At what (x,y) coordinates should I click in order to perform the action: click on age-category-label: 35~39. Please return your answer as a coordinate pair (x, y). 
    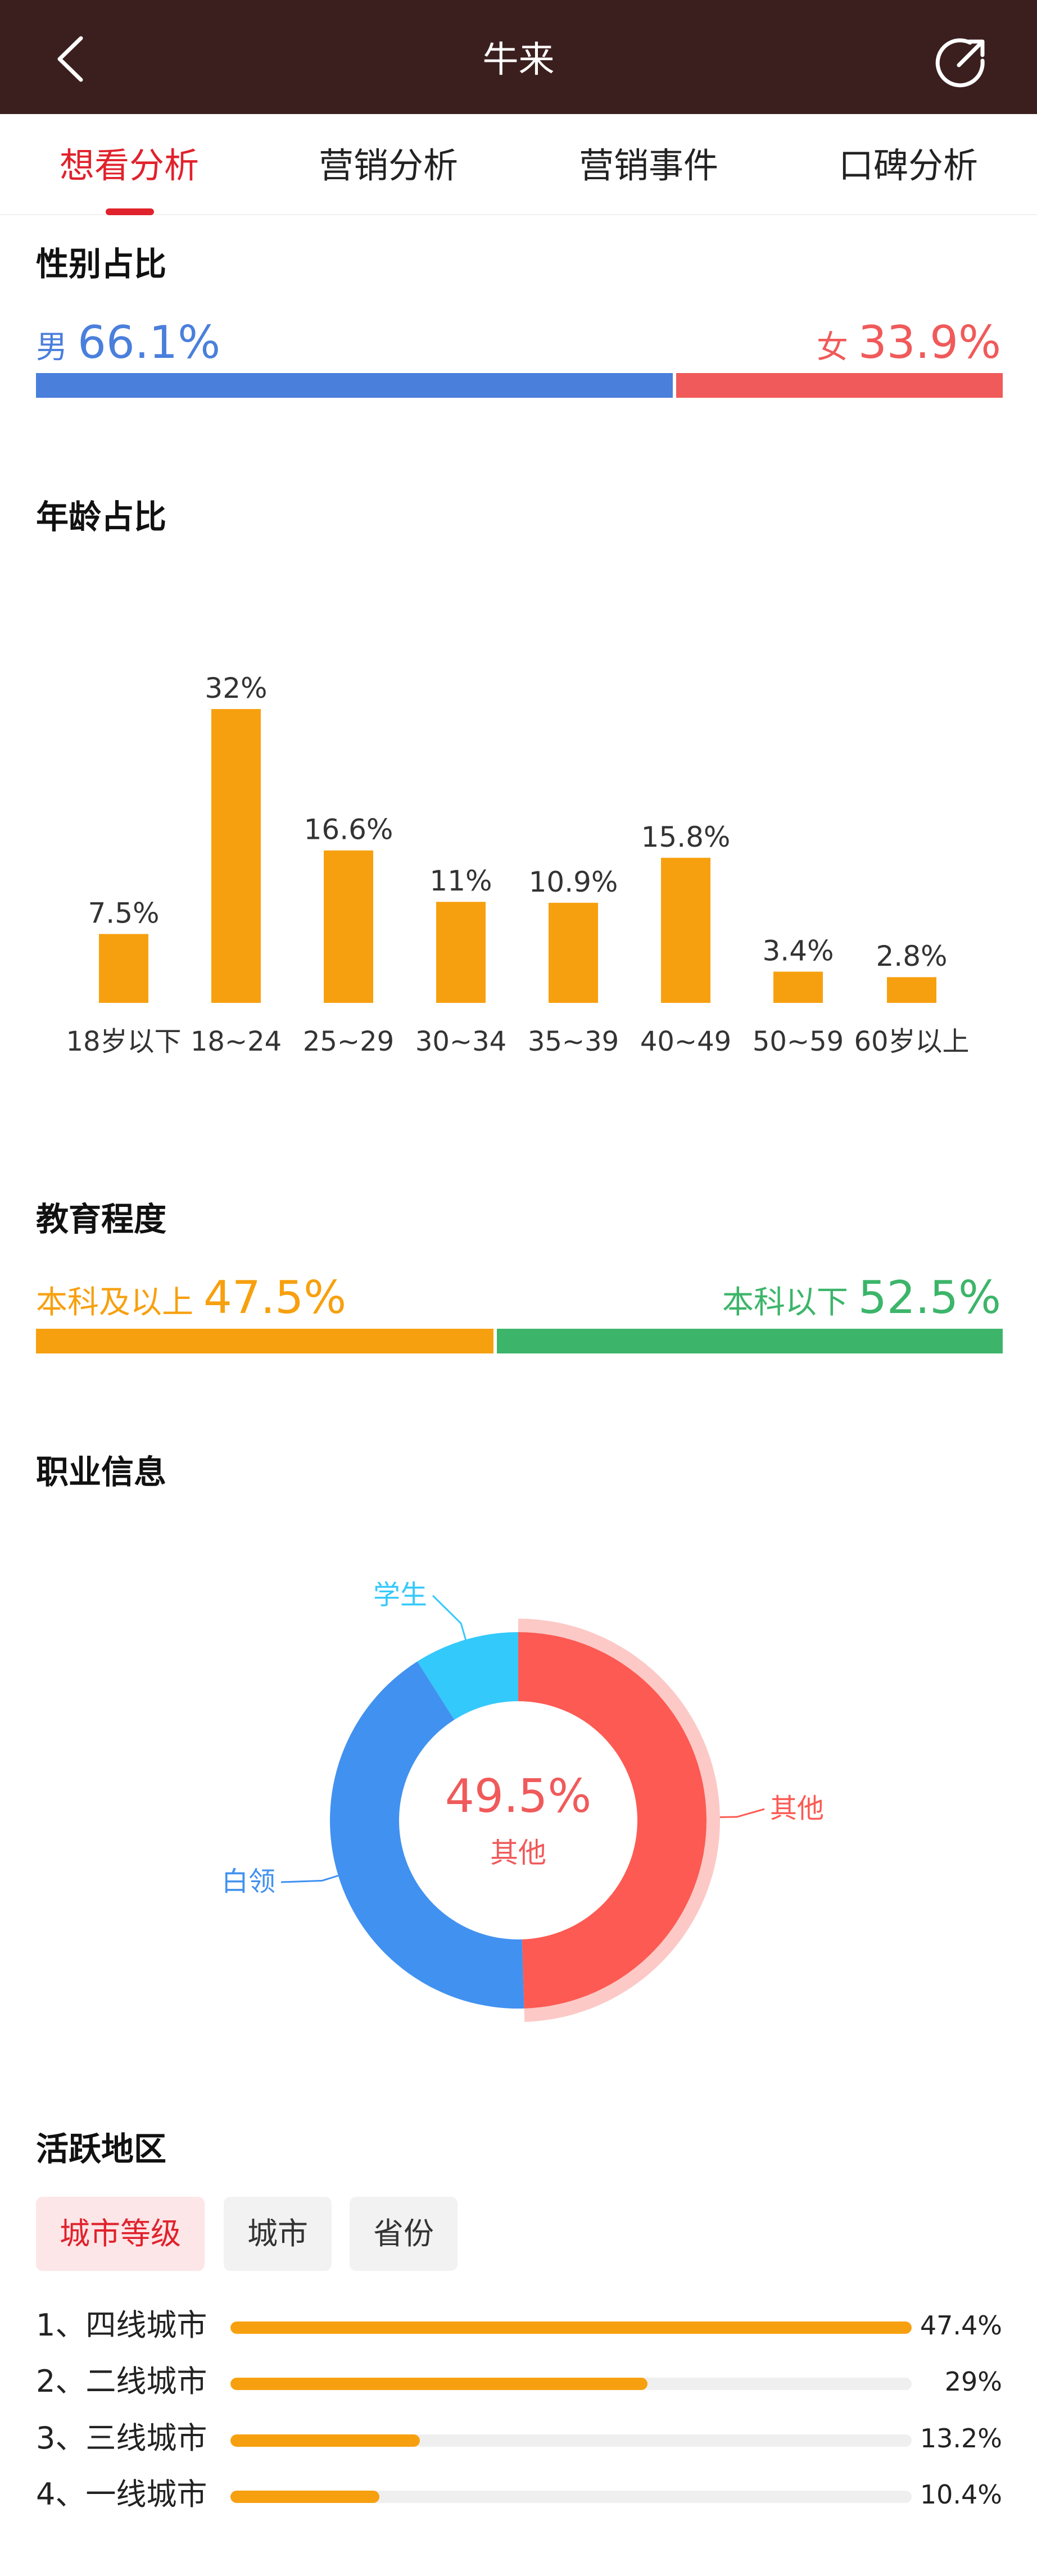
    Looking at the image, I should click on (573, 1041).